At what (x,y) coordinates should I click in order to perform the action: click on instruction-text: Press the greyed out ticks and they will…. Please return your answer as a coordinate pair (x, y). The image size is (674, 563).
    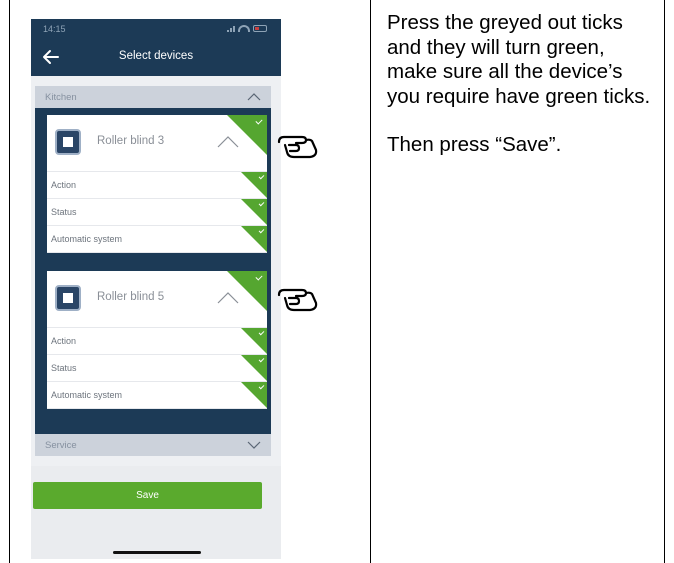
    Looking at the image, I should click on (522, 84).